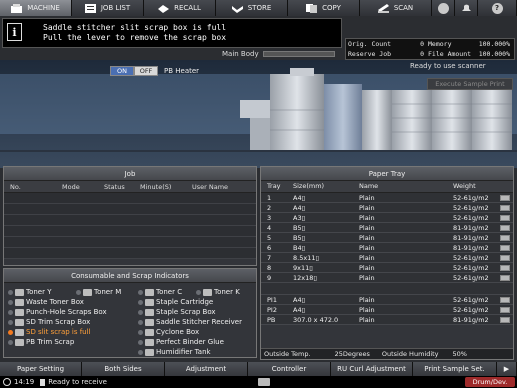 The height and width of the screenshot is (388, 517). I want to click on tab-machine: MACHINE, so click(36, 8).